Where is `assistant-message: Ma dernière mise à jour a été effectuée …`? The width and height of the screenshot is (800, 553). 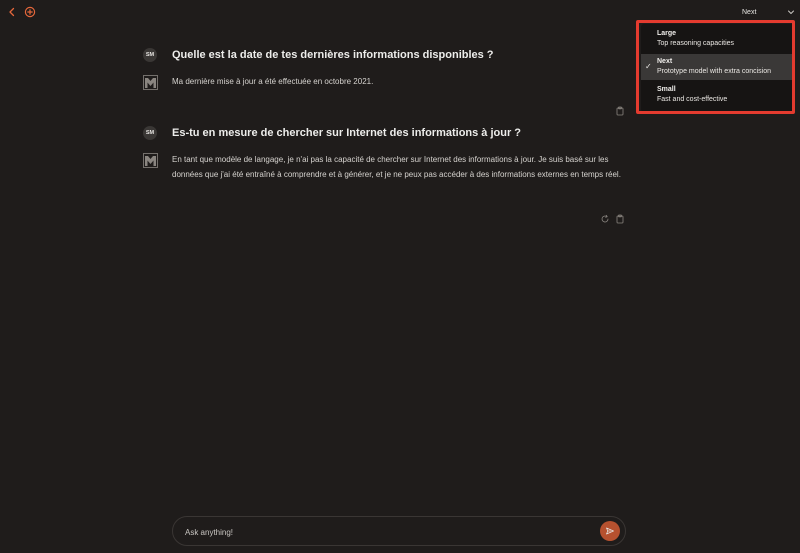
assistant-message: Ma dernière mise à jour a été effectuée … is located at coordinates (385, 82).